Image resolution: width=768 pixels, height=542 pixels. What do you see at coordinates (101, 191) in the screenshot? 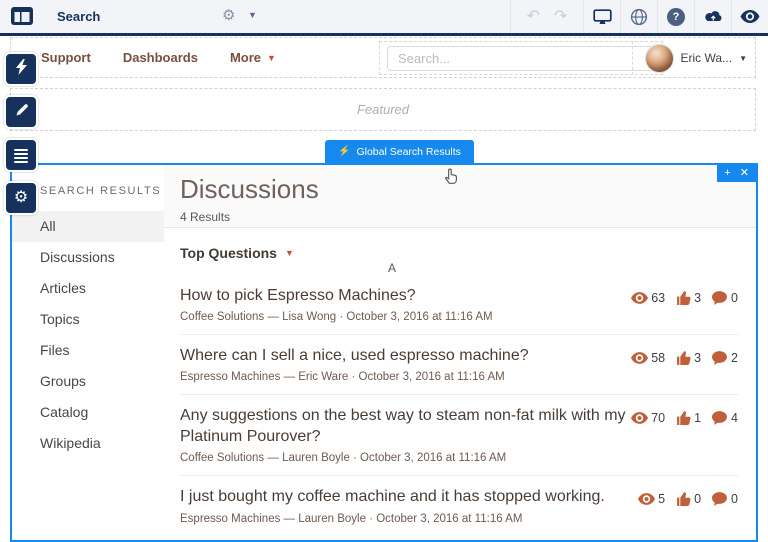
I see `facets-header: SEARCH RESULTS` at bounding box center [101, 191].